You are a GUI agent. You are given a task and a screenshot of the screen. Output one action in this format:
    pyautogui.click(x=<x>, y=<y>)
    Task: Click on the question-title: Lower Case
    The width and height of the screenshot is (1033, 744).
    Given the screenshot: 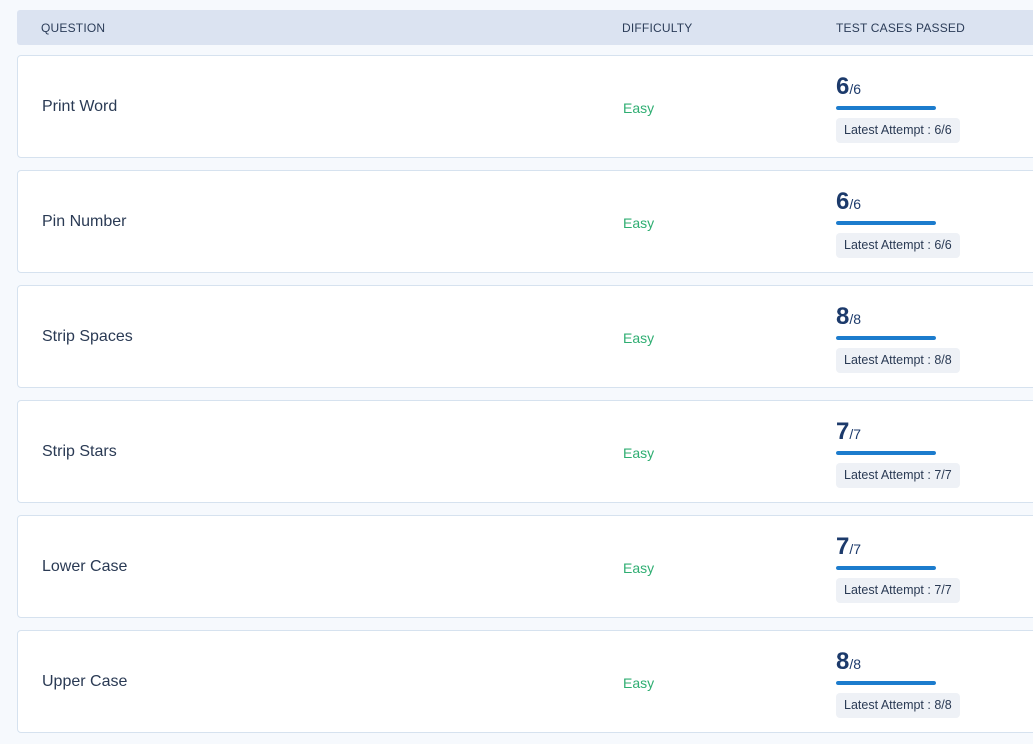 What is the action you would take?
    pyautogui.click(x=84, y=567)
    